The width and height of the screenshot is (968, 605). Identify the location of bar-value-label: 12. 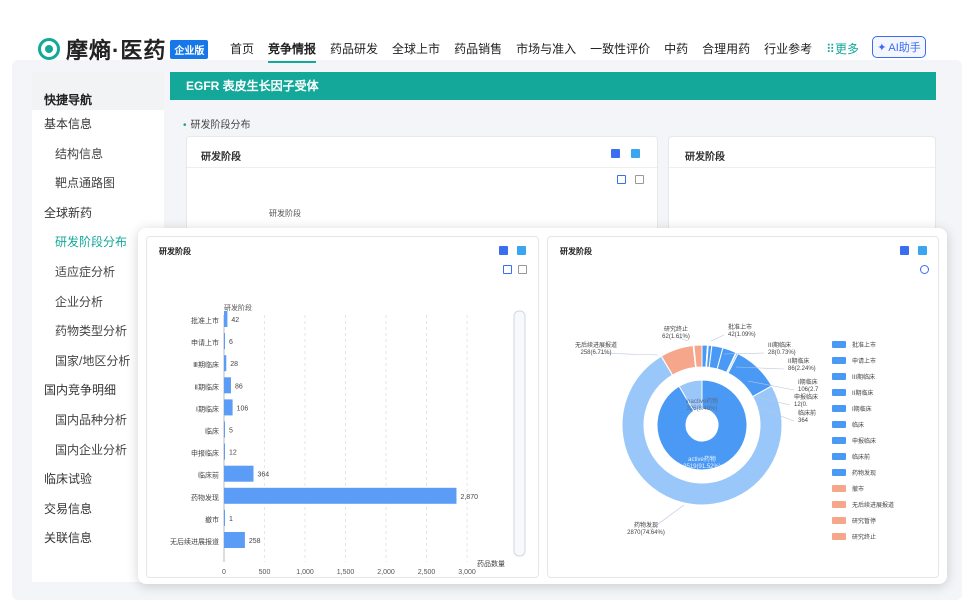
(233, 453).